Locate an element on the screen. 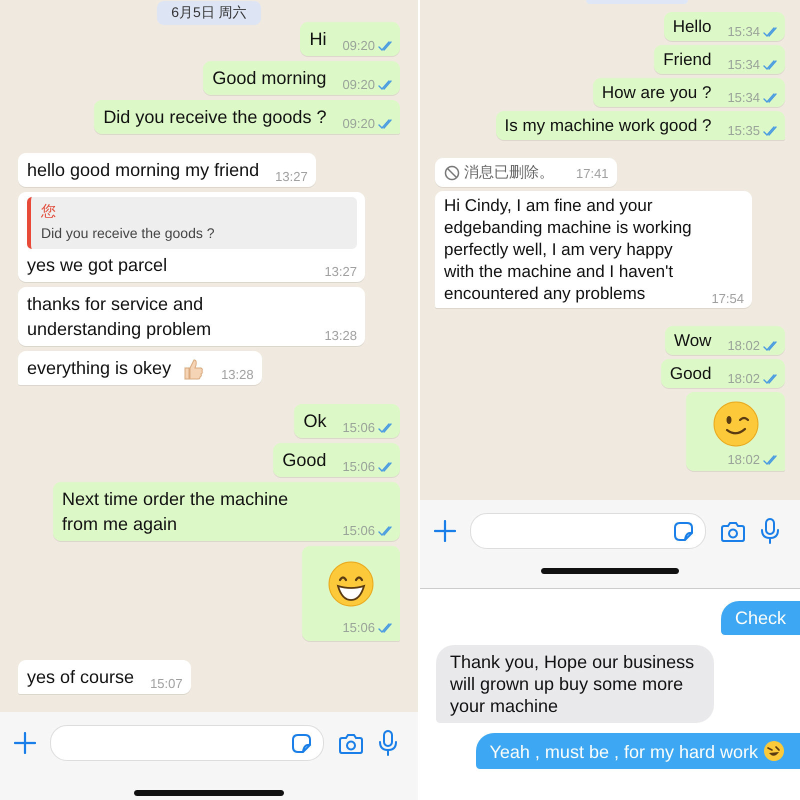  winking-face-icon is located at coordinates (736, 424).